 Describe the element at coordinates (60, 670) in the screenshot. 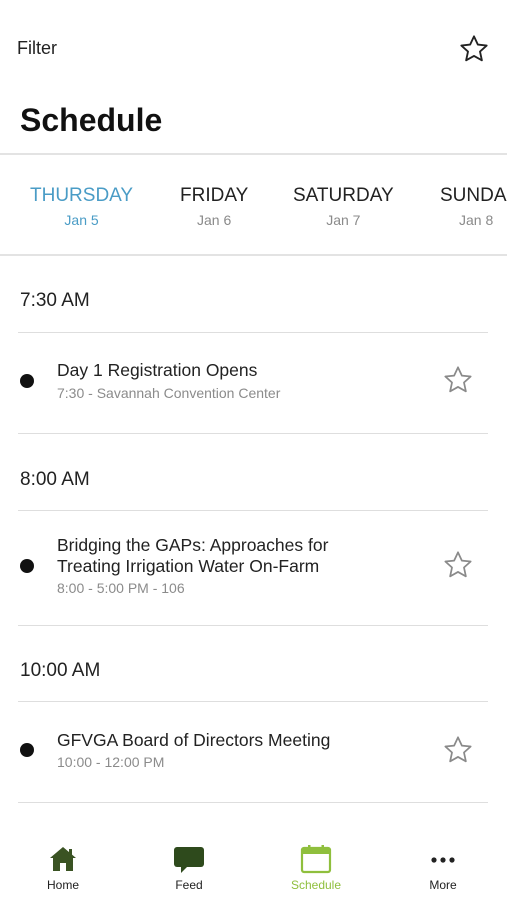

I see `time-header: 10:00 AM` at that location.